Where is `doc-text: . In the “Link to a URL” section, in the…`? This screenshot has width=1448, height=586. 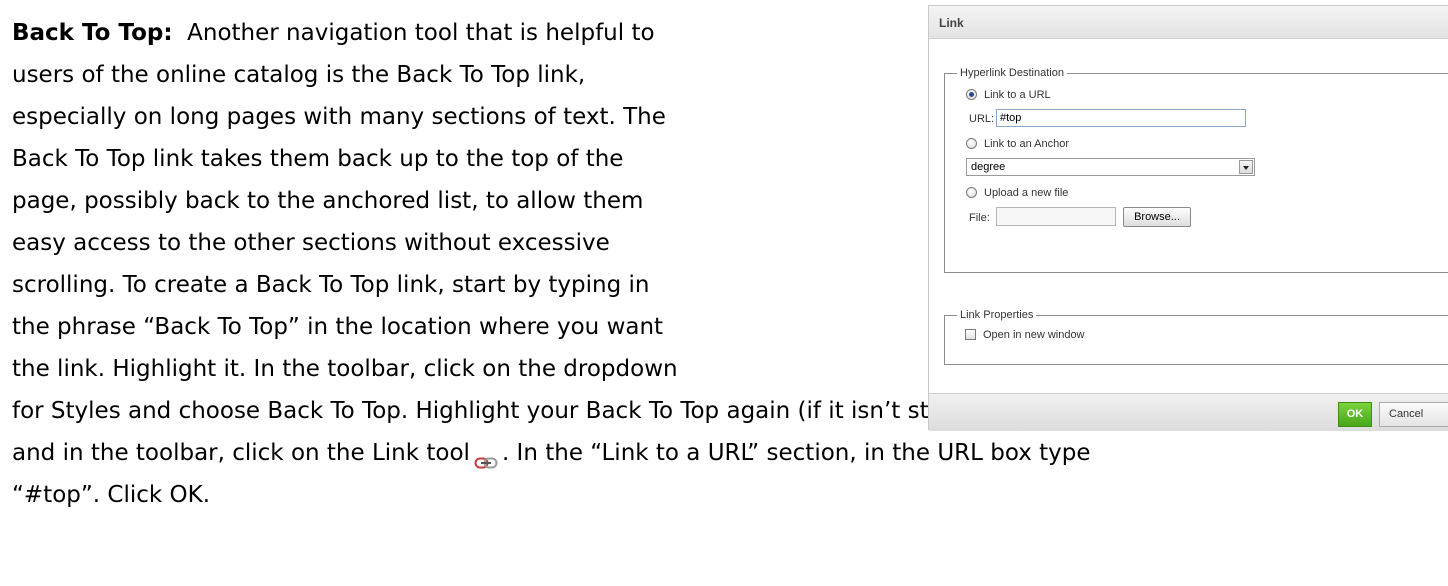 doc-text: . In the “Link to a URL” section, in the… is located at coordinates (796, 453).